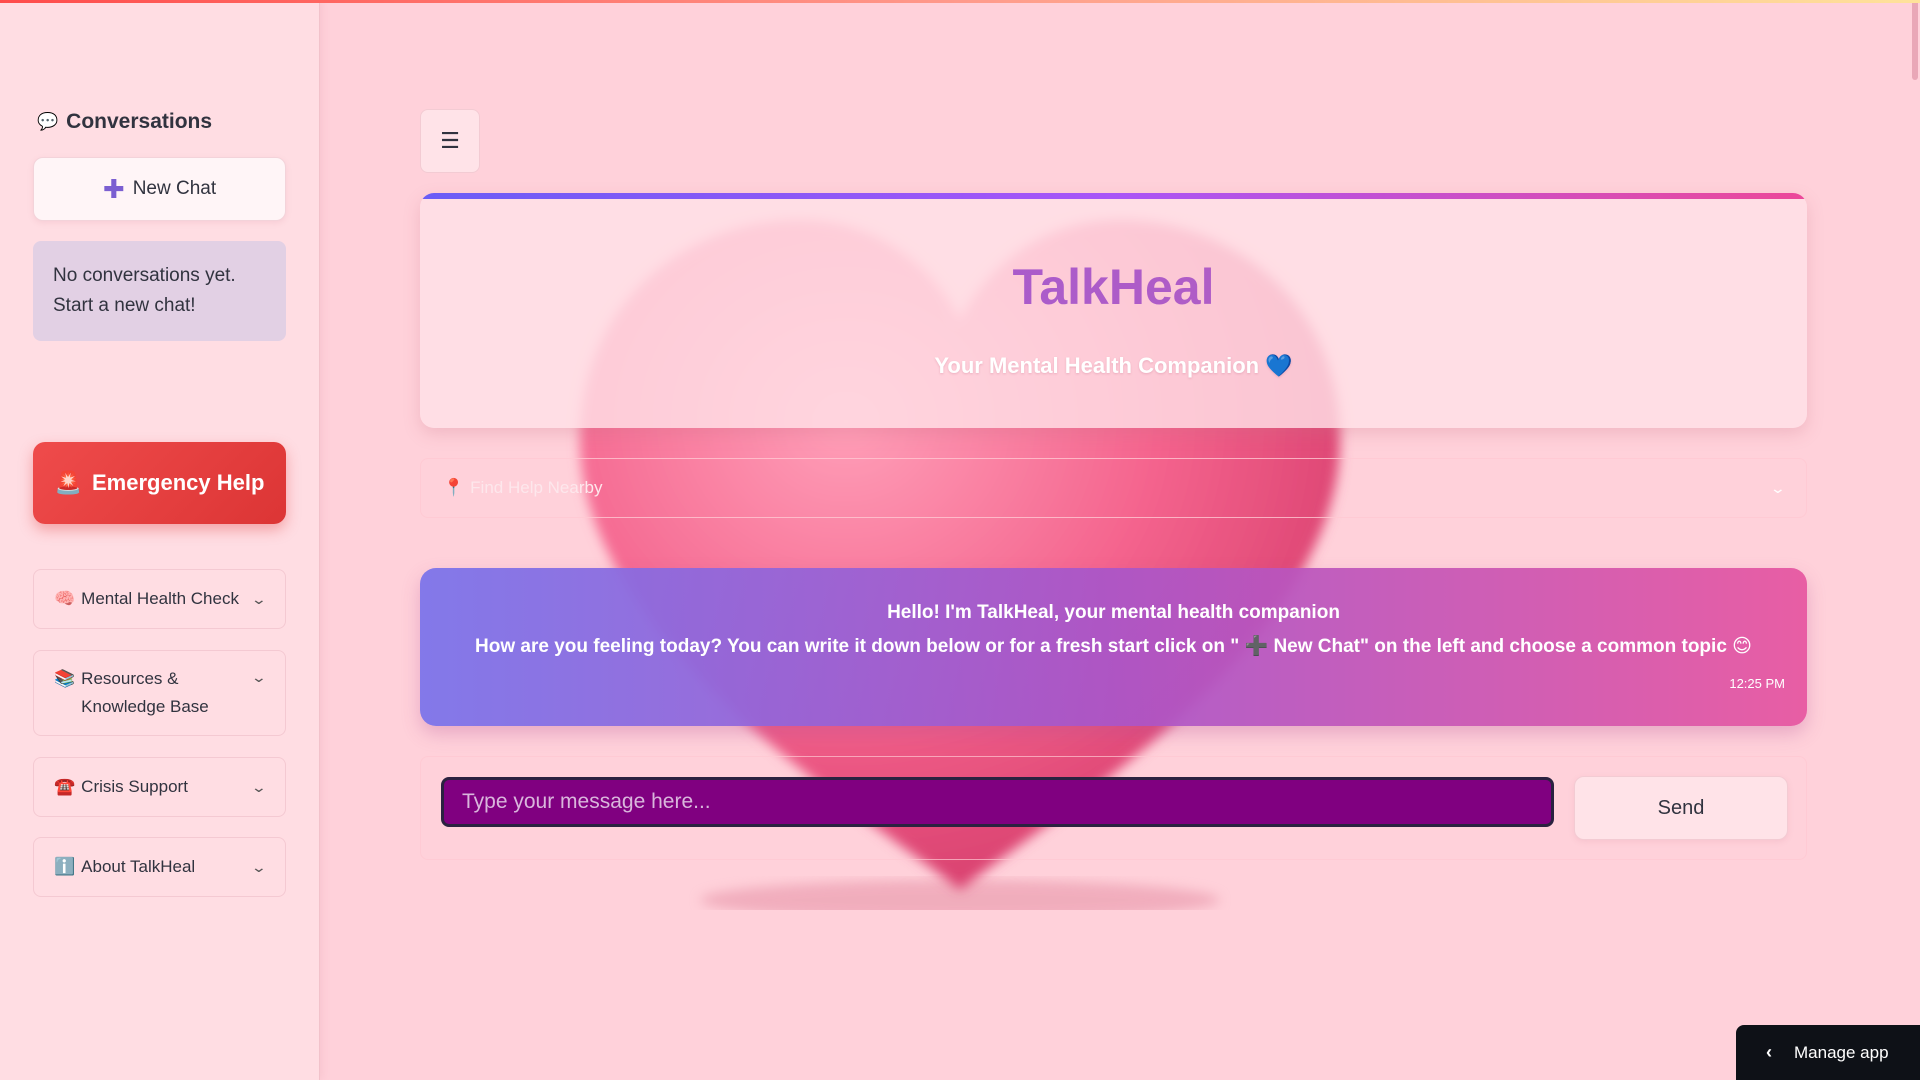 This screenshot has height=1080, width=1920. What do you see at coordinates (174, 188) in the screenshot?
I see `new-chat-label: New Chat` at bounding box center [174, 188].